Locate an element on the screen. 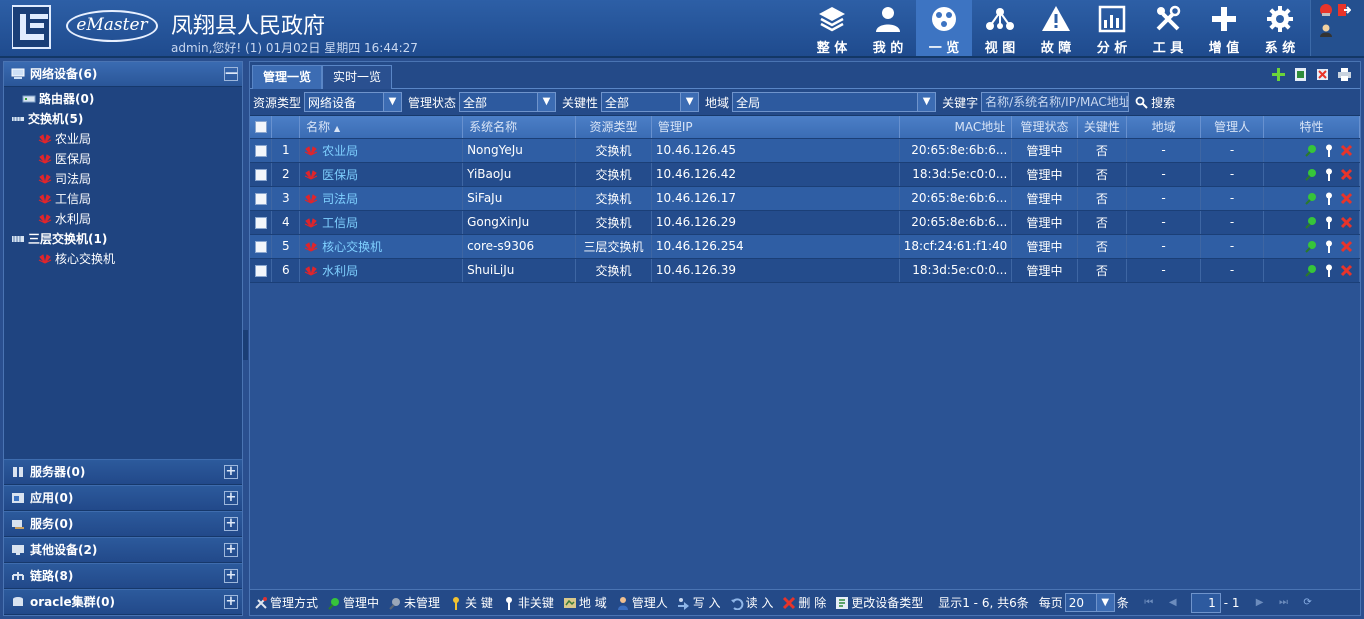 The width and height of the screenshot is (1364, 619). search-button: 搜索 is located at coordinates (1155, 102).